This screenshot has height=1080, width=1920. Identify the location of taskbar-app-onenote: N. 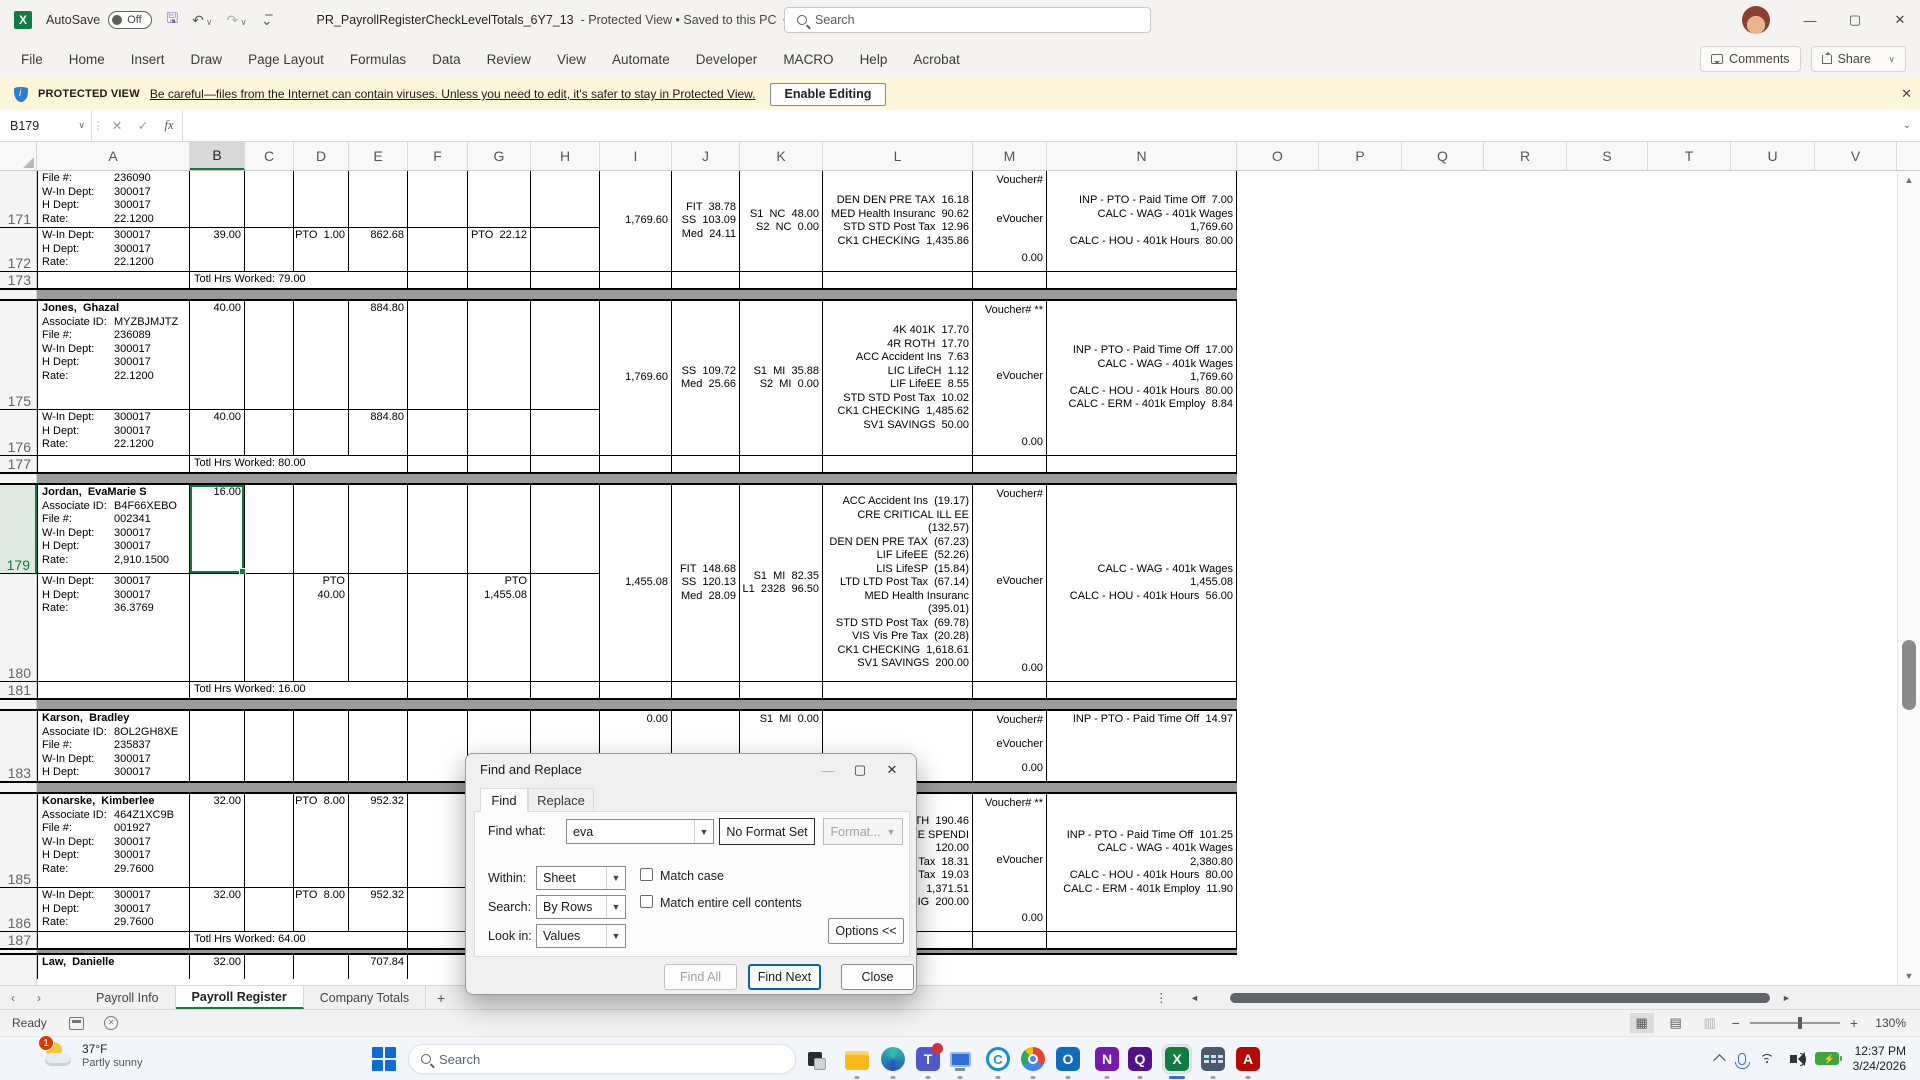
(1107, 1062).